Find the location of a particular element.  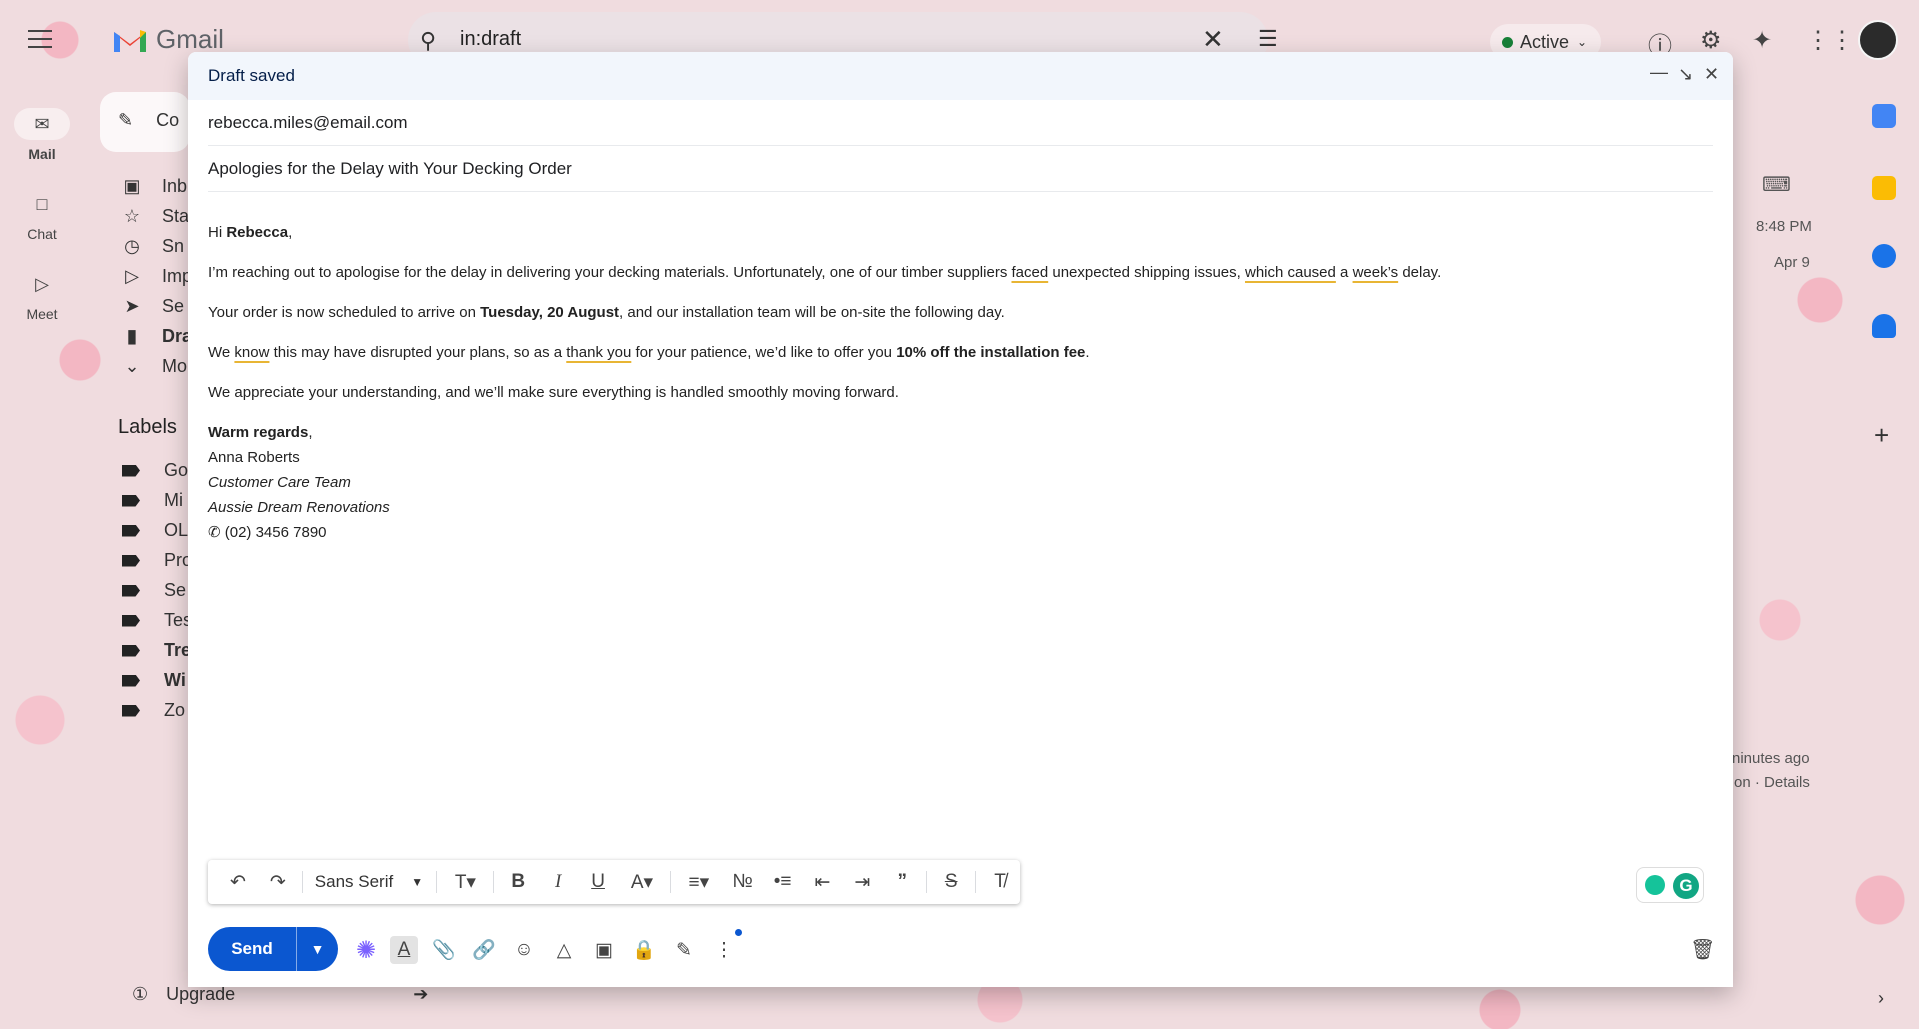

font-size-icon: T▾ is located at coordinates (465, 882).